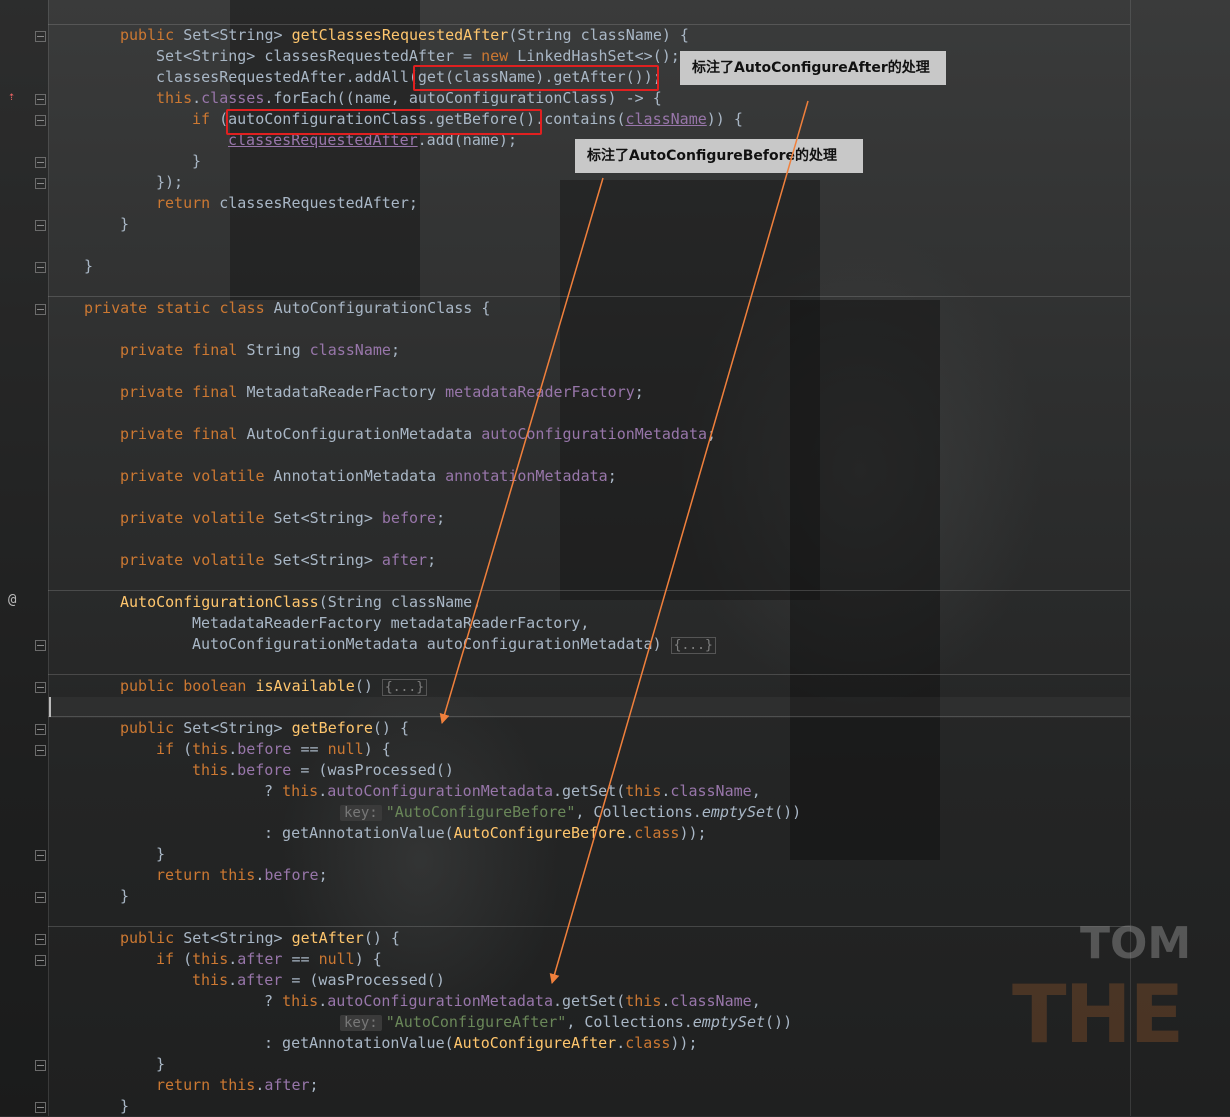 The height and width of the screenshot is (1117, 1230). I want to click on arrow-to-get-before, so click(521, 450).